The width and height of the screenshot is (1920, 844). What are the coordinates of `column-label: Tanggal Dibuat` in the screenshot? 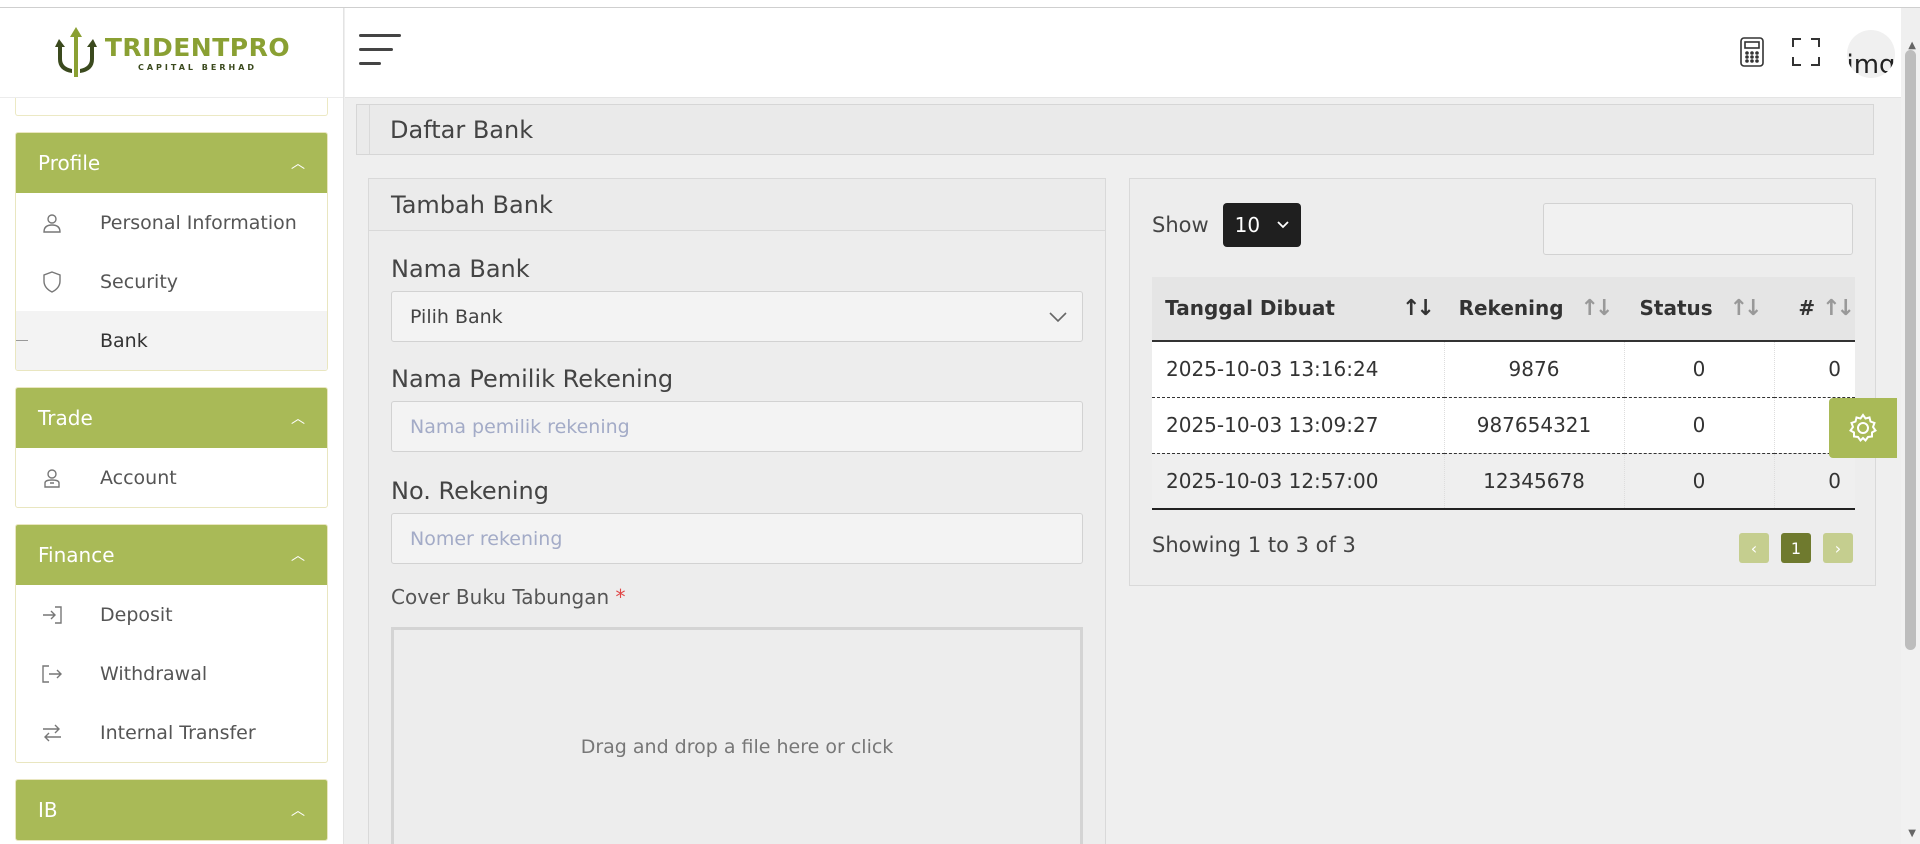 It's located at (1250, 308).